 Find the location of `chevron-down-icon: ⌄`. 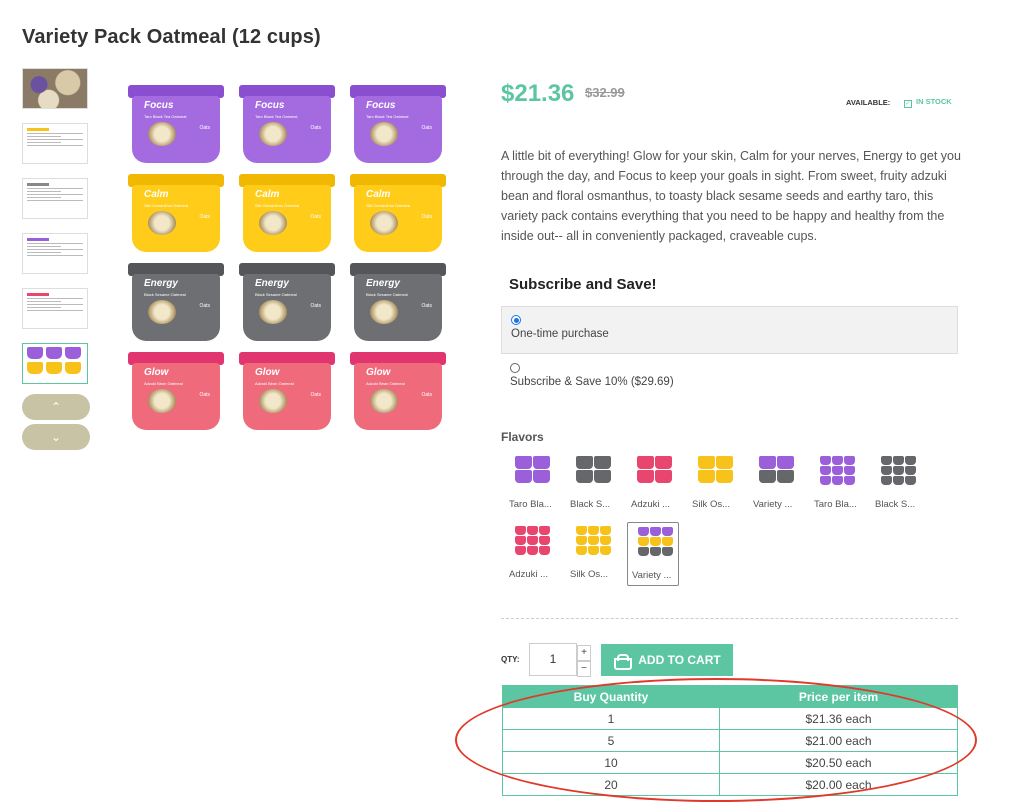

chevron-down-icon: ⌄ is located at coordinates (56, 437).